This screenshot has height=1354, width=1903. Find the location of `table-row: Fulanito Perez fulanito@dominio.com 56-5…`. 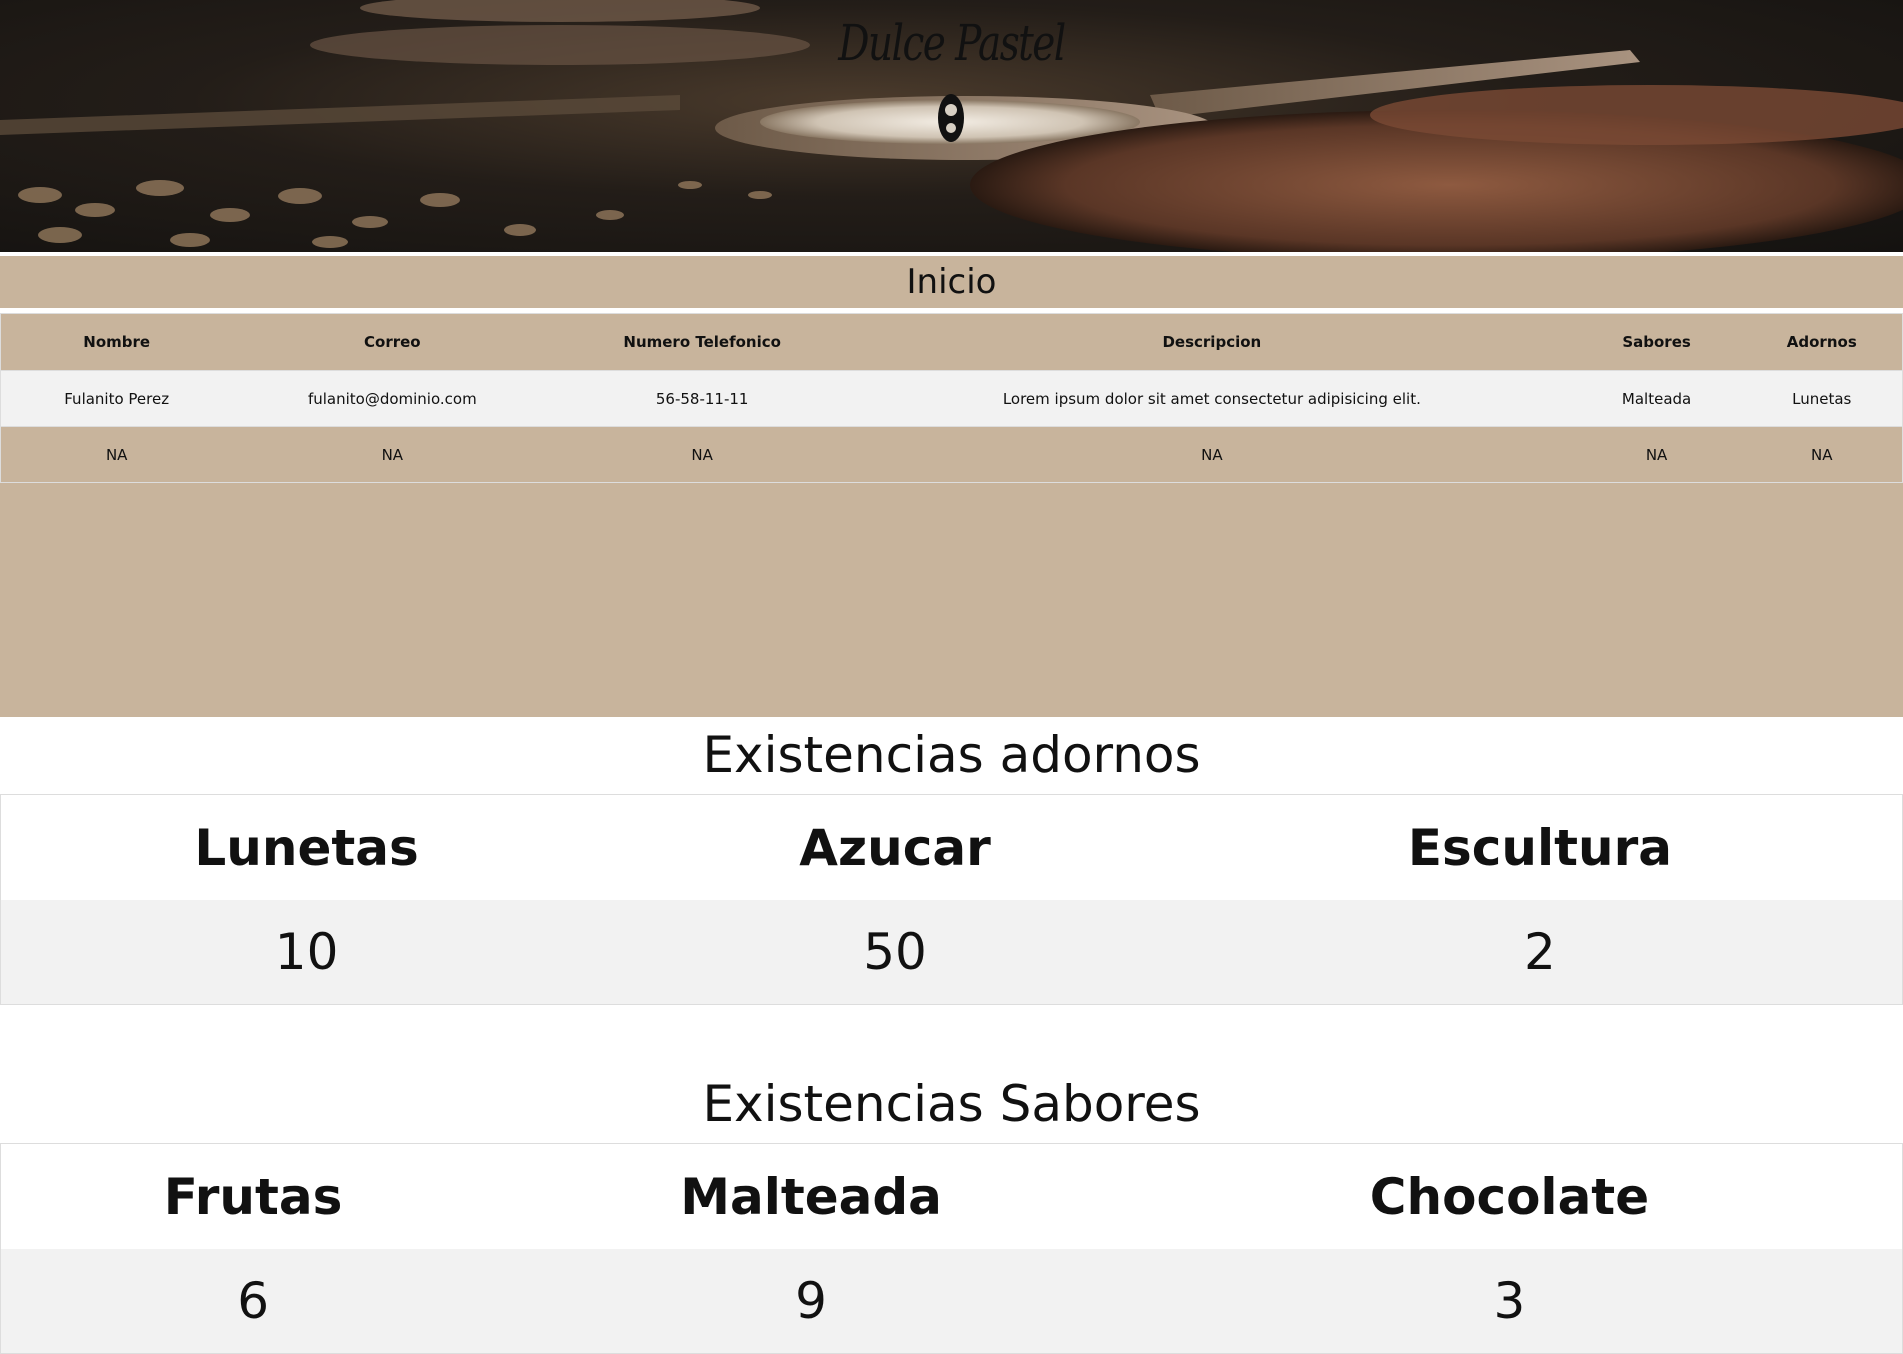

table-row: Fulanito Perez fulanito@dominio.com 56-5… is located at coordinates (951, 398).